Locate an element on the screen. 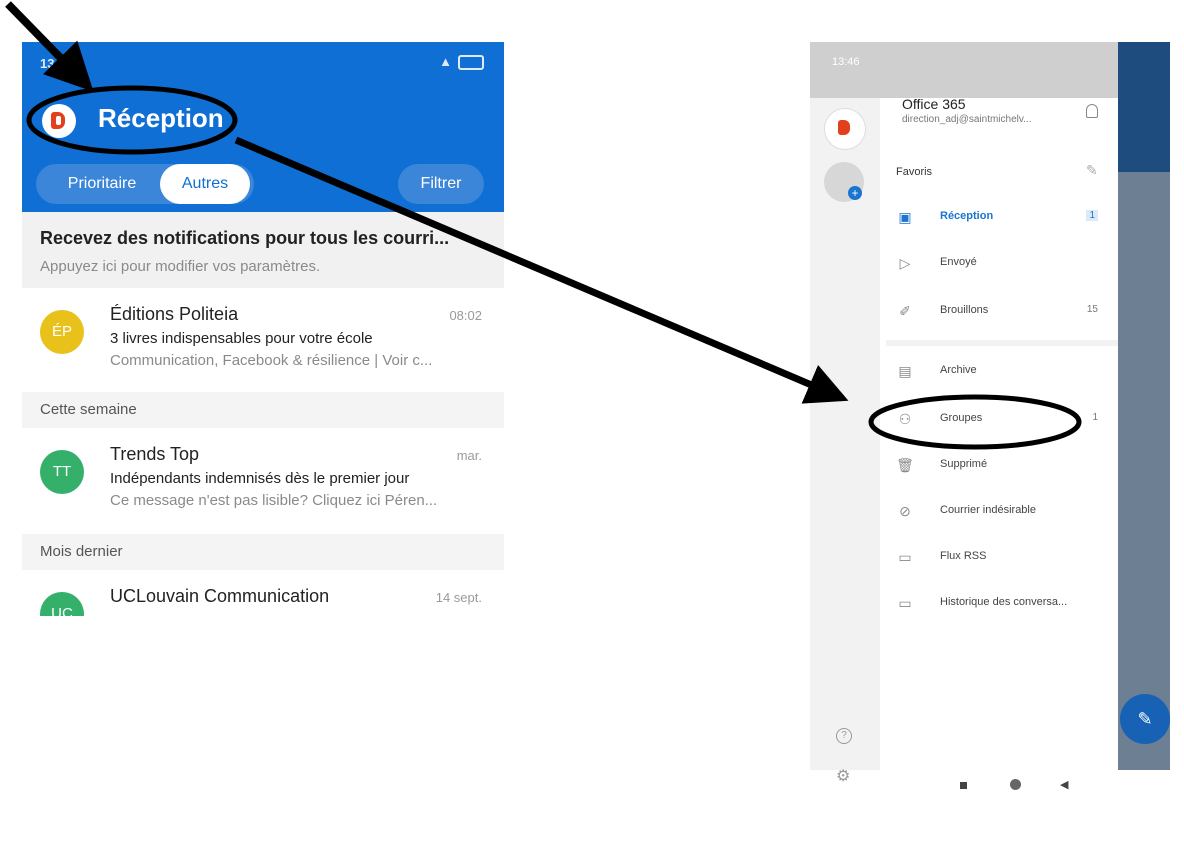 The height and width of the screenshot is (846, 1184). help-icon: ? is located at coordinates (844, 736).